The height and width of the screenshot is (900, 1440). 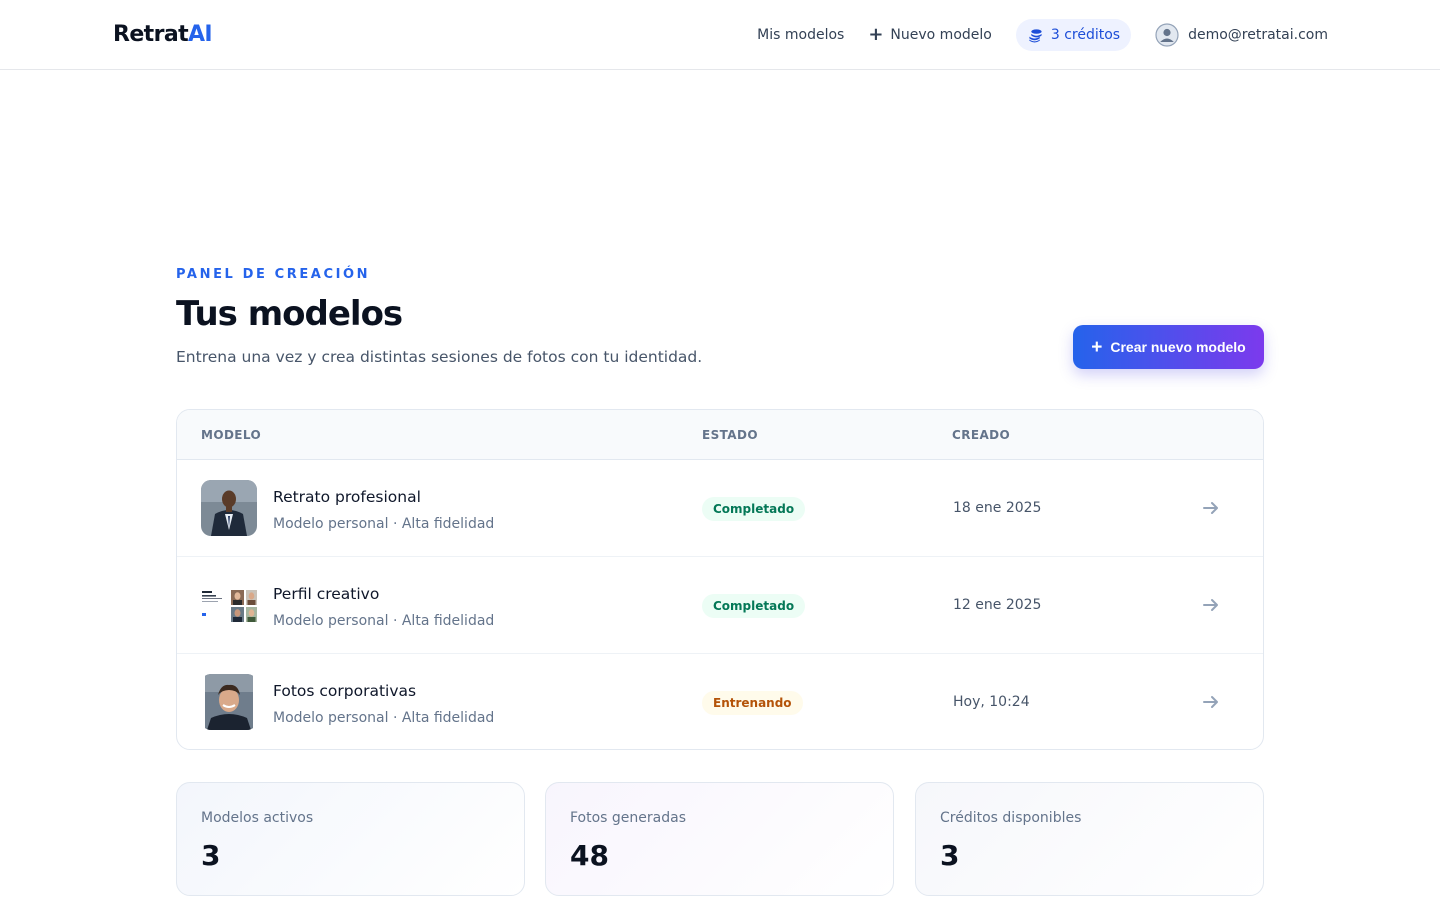 I want to click on credits-label: 3 créditos, so click(x=1085, y=35).